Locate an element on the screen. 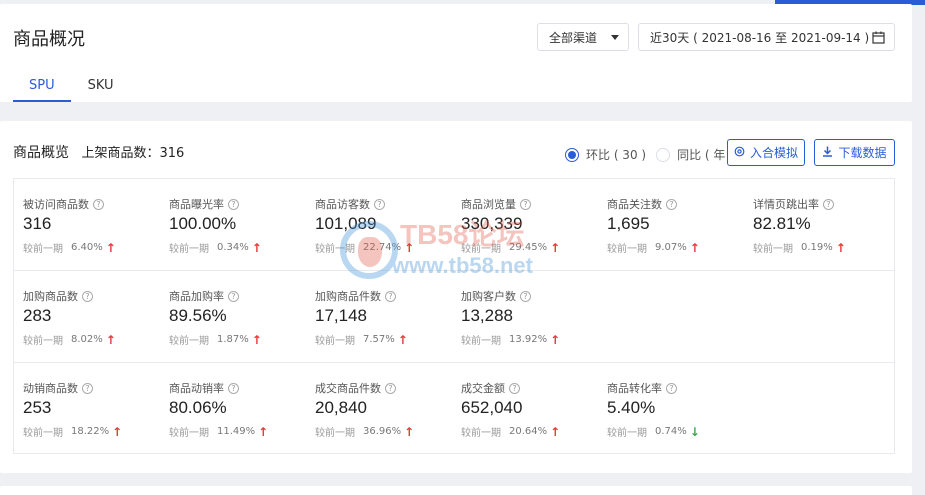  metric-value: 652,040 is located at coordinates (492, 407).